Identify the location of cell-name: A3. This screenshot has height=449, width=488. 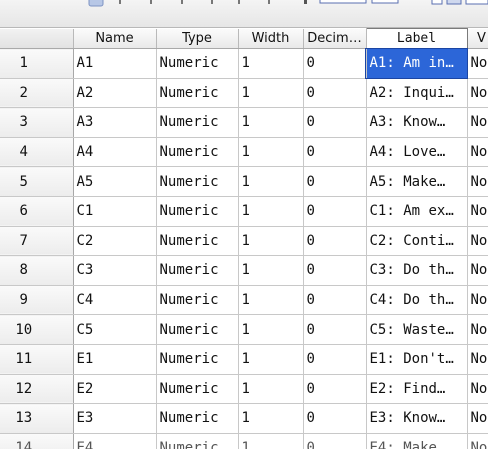
(115, 122).